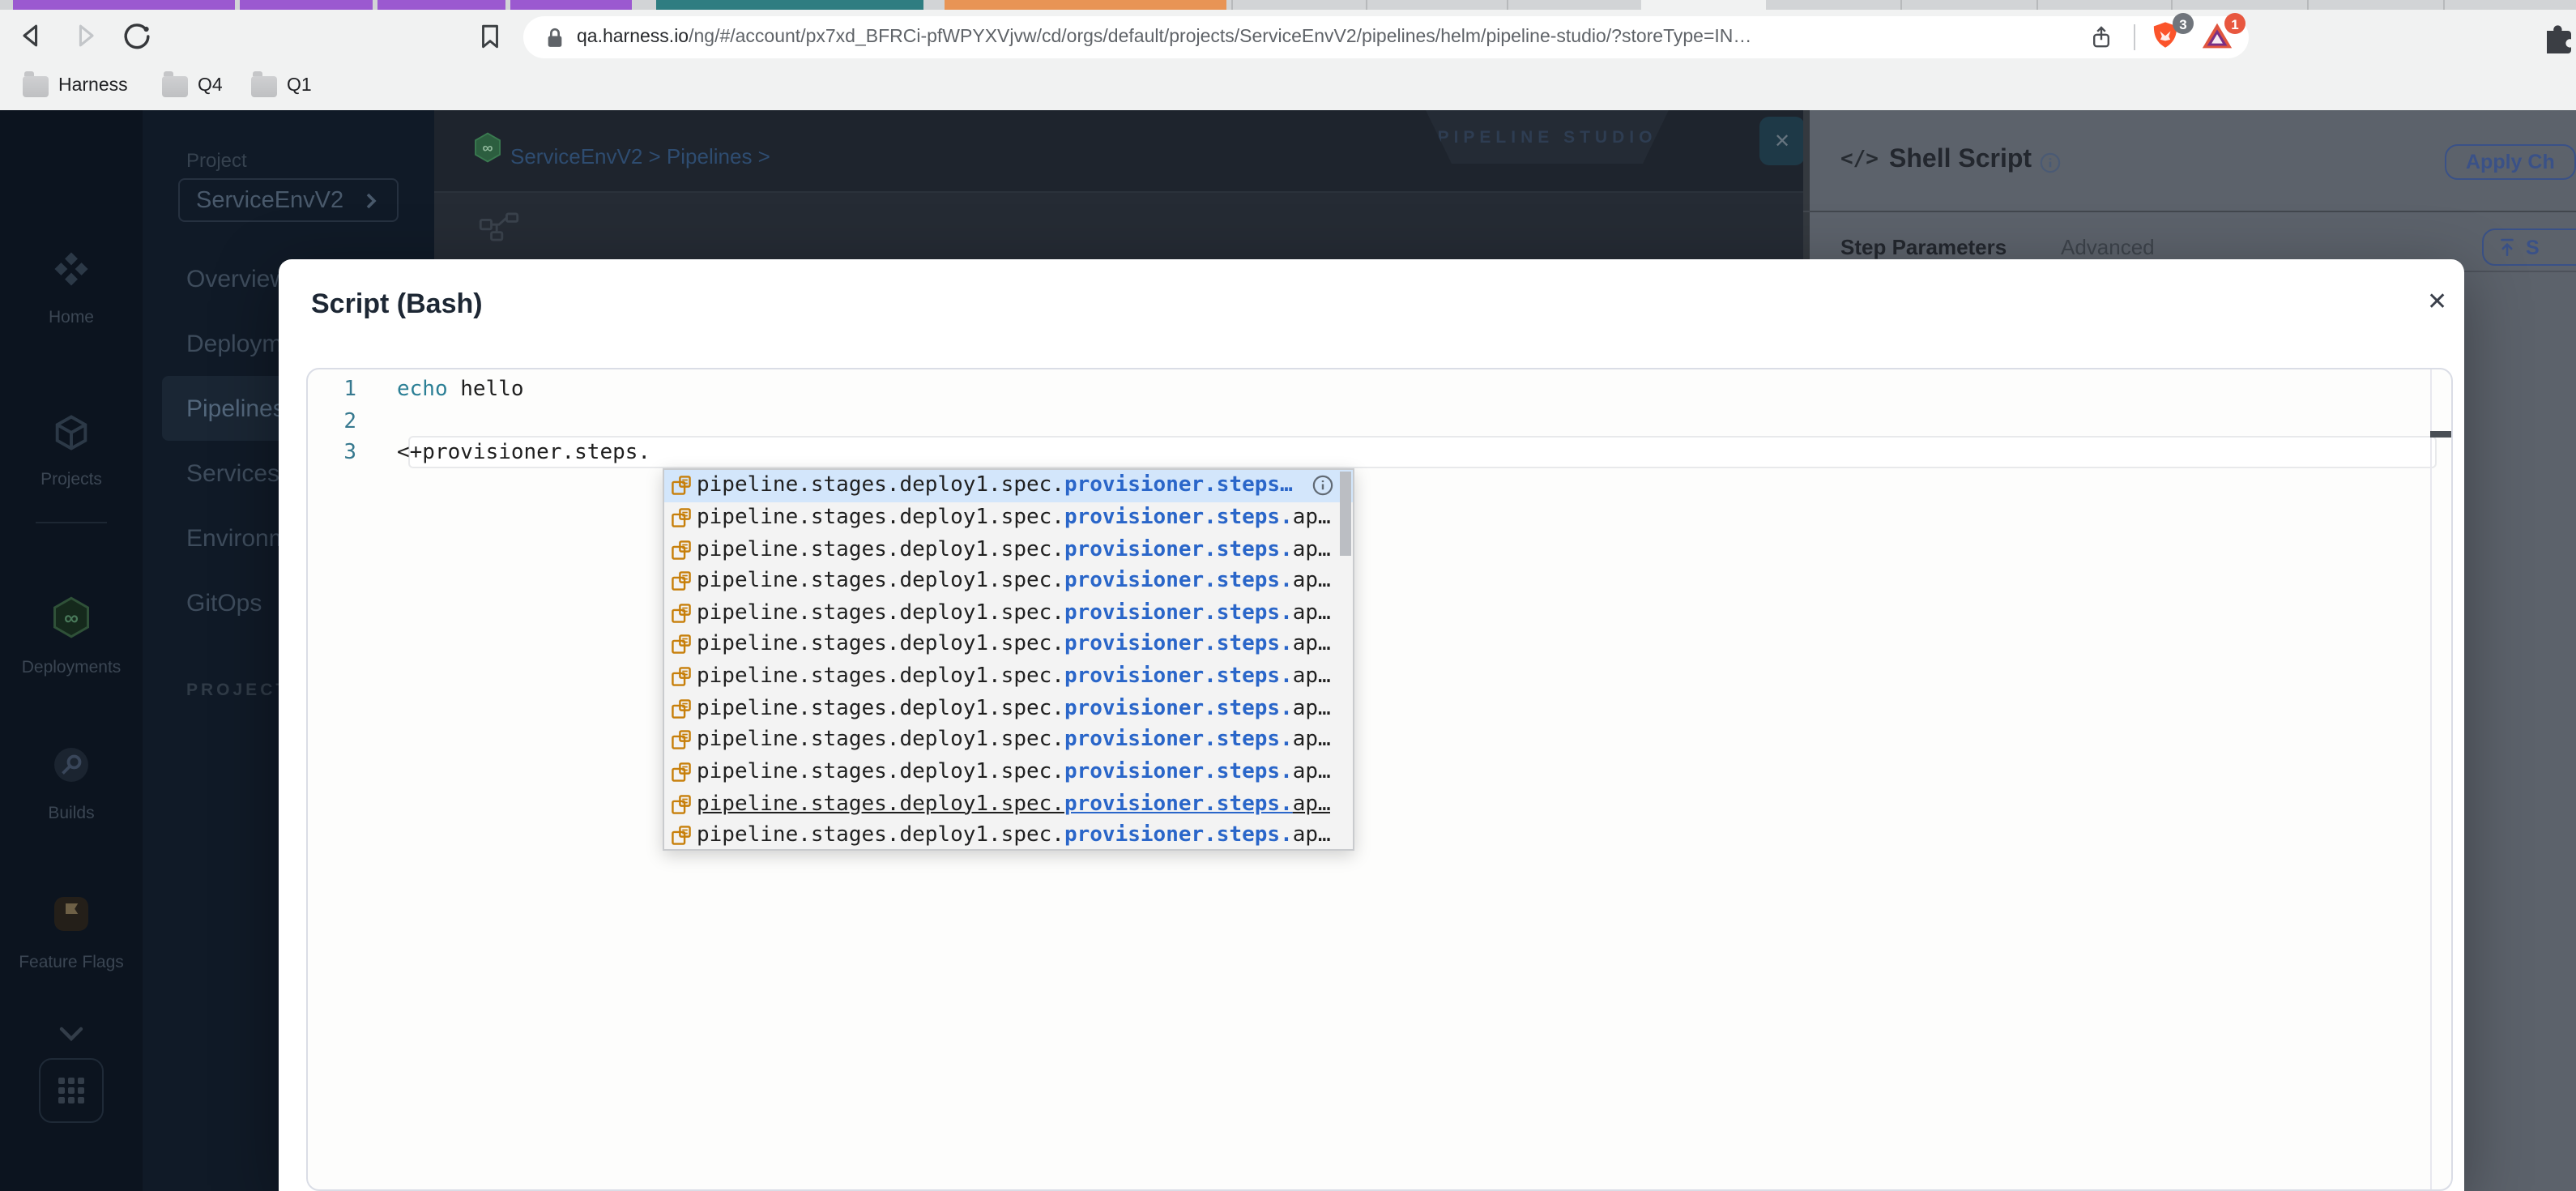 This screenshot has height=1191, width=2576. I want to click on editor-line: 3 <+provisioner.steps., so click(1380, 453).